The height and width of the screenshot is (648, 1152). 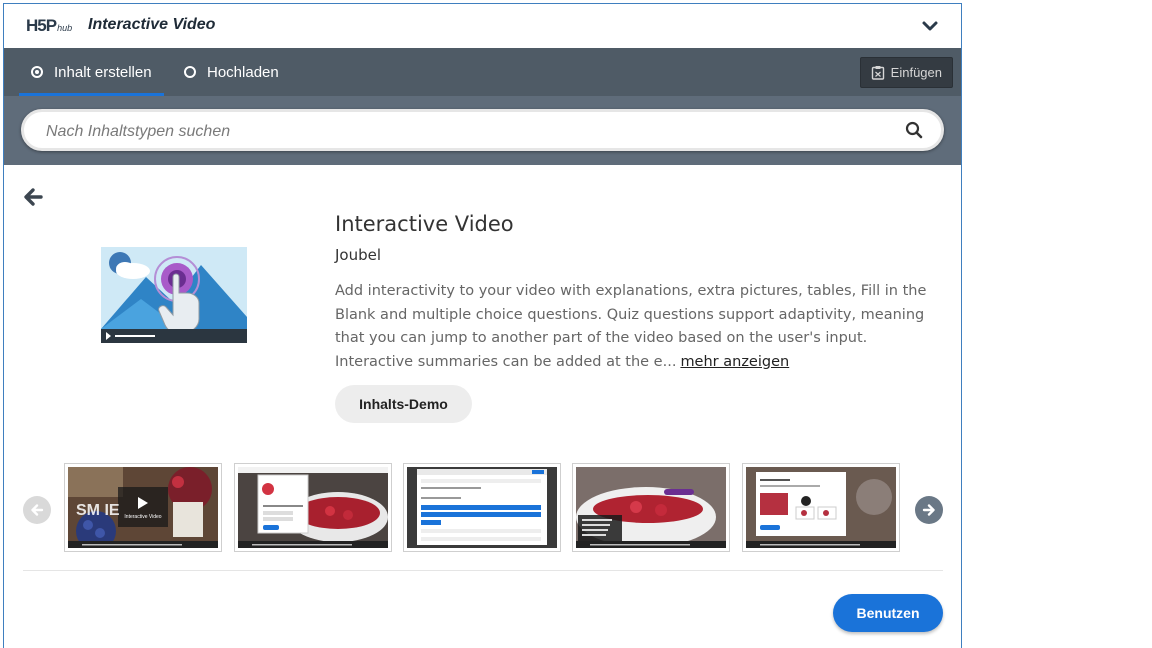 What do you see at coordinates (190, 72) in the screenshot?
I see `radio-unselected-icon` at bounding box center [190, 72].